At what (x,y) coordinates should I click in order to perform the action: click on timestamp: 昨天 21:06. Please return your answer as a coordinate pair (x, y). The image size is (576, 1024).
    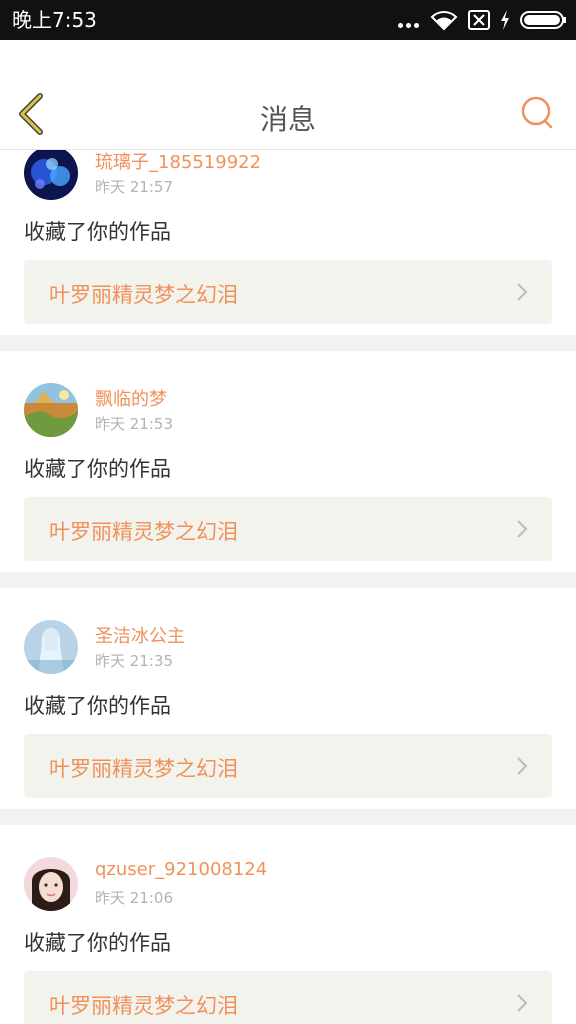
    Looking at the image, I should click on (134, 898).